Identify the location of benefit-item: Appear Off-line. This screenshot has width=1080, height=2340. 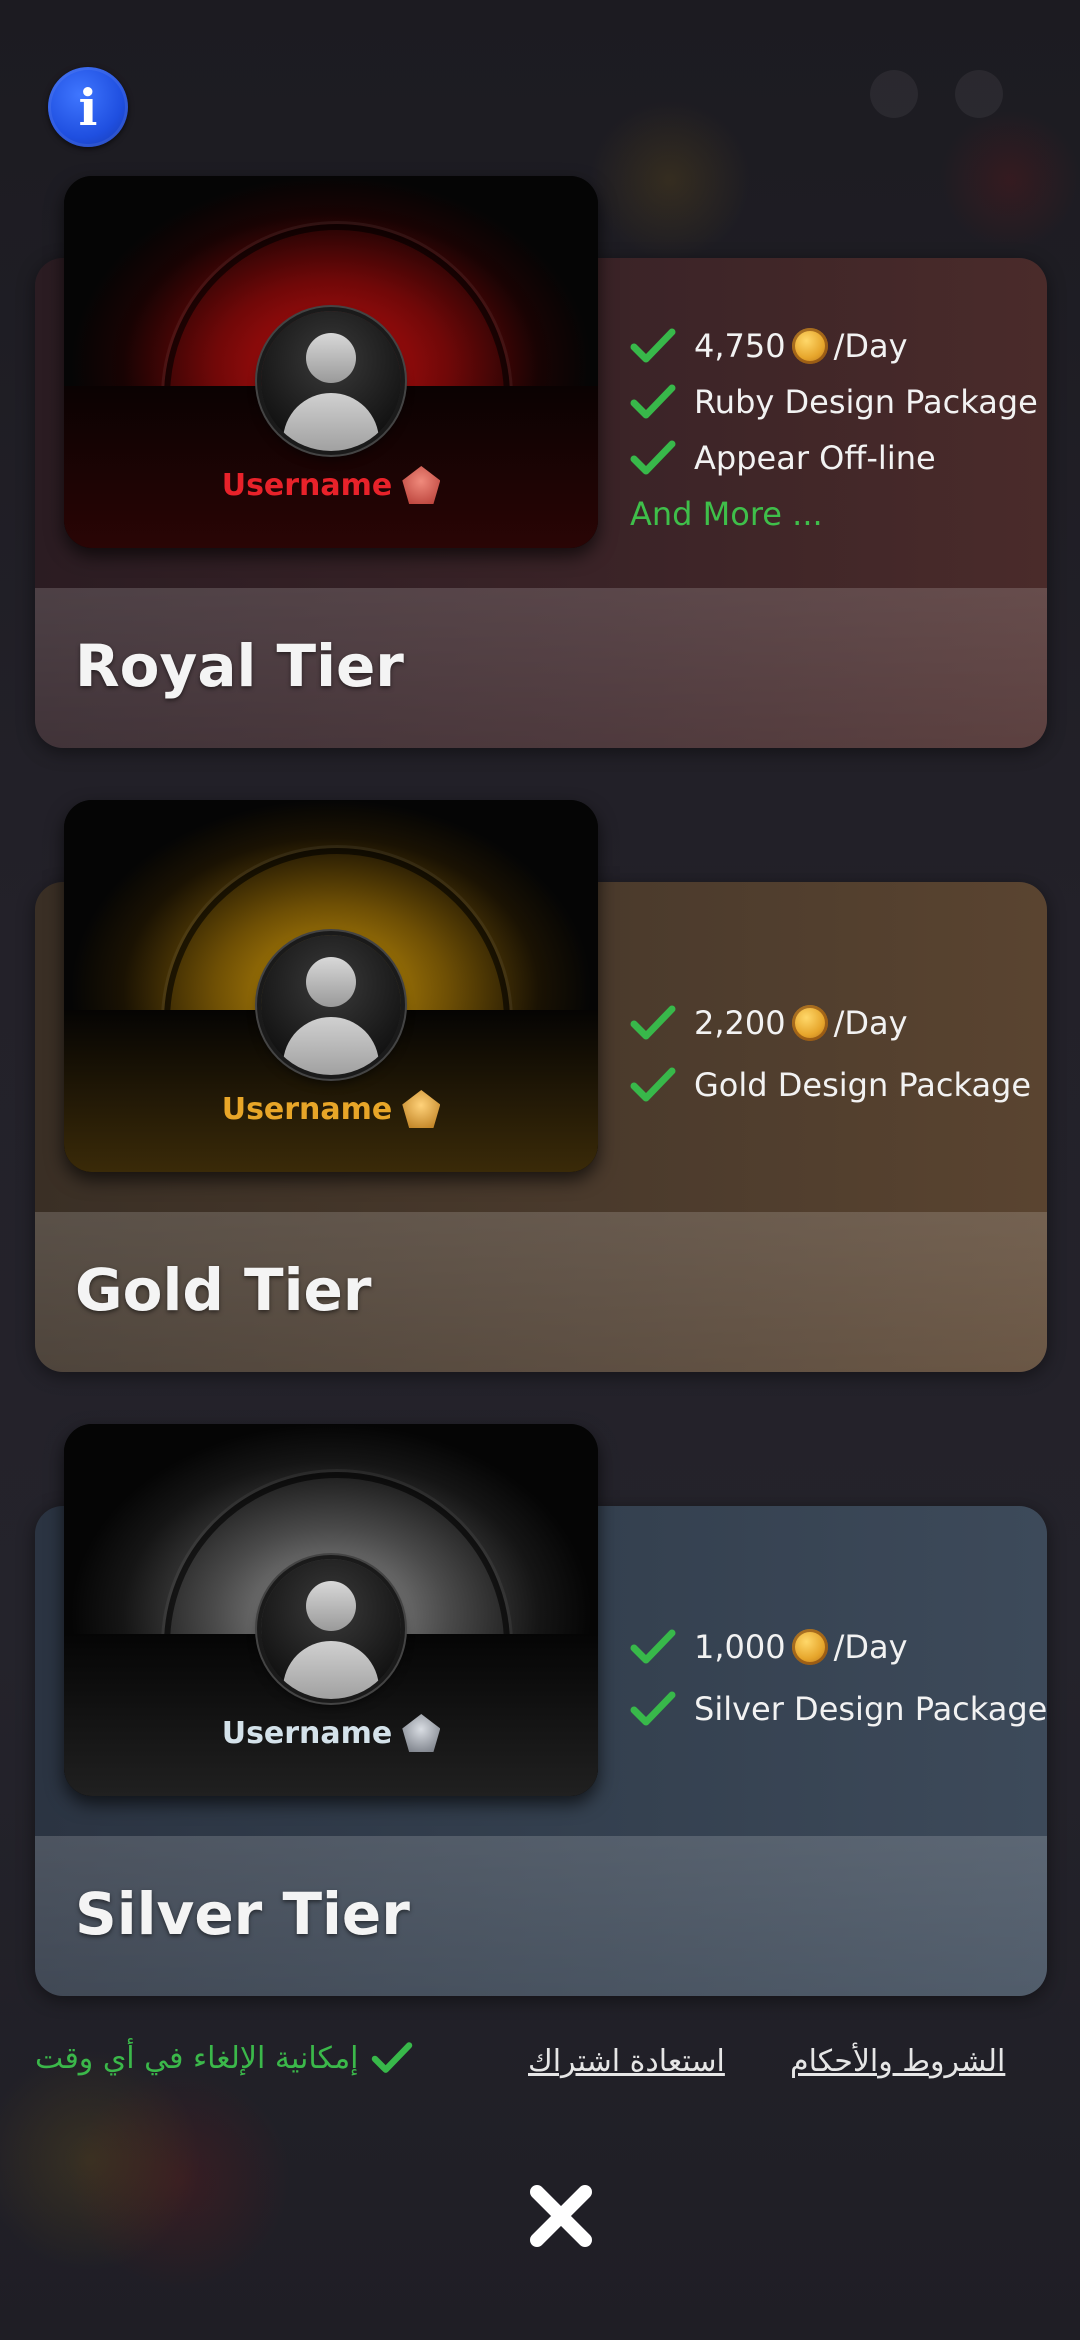
(834, 458).